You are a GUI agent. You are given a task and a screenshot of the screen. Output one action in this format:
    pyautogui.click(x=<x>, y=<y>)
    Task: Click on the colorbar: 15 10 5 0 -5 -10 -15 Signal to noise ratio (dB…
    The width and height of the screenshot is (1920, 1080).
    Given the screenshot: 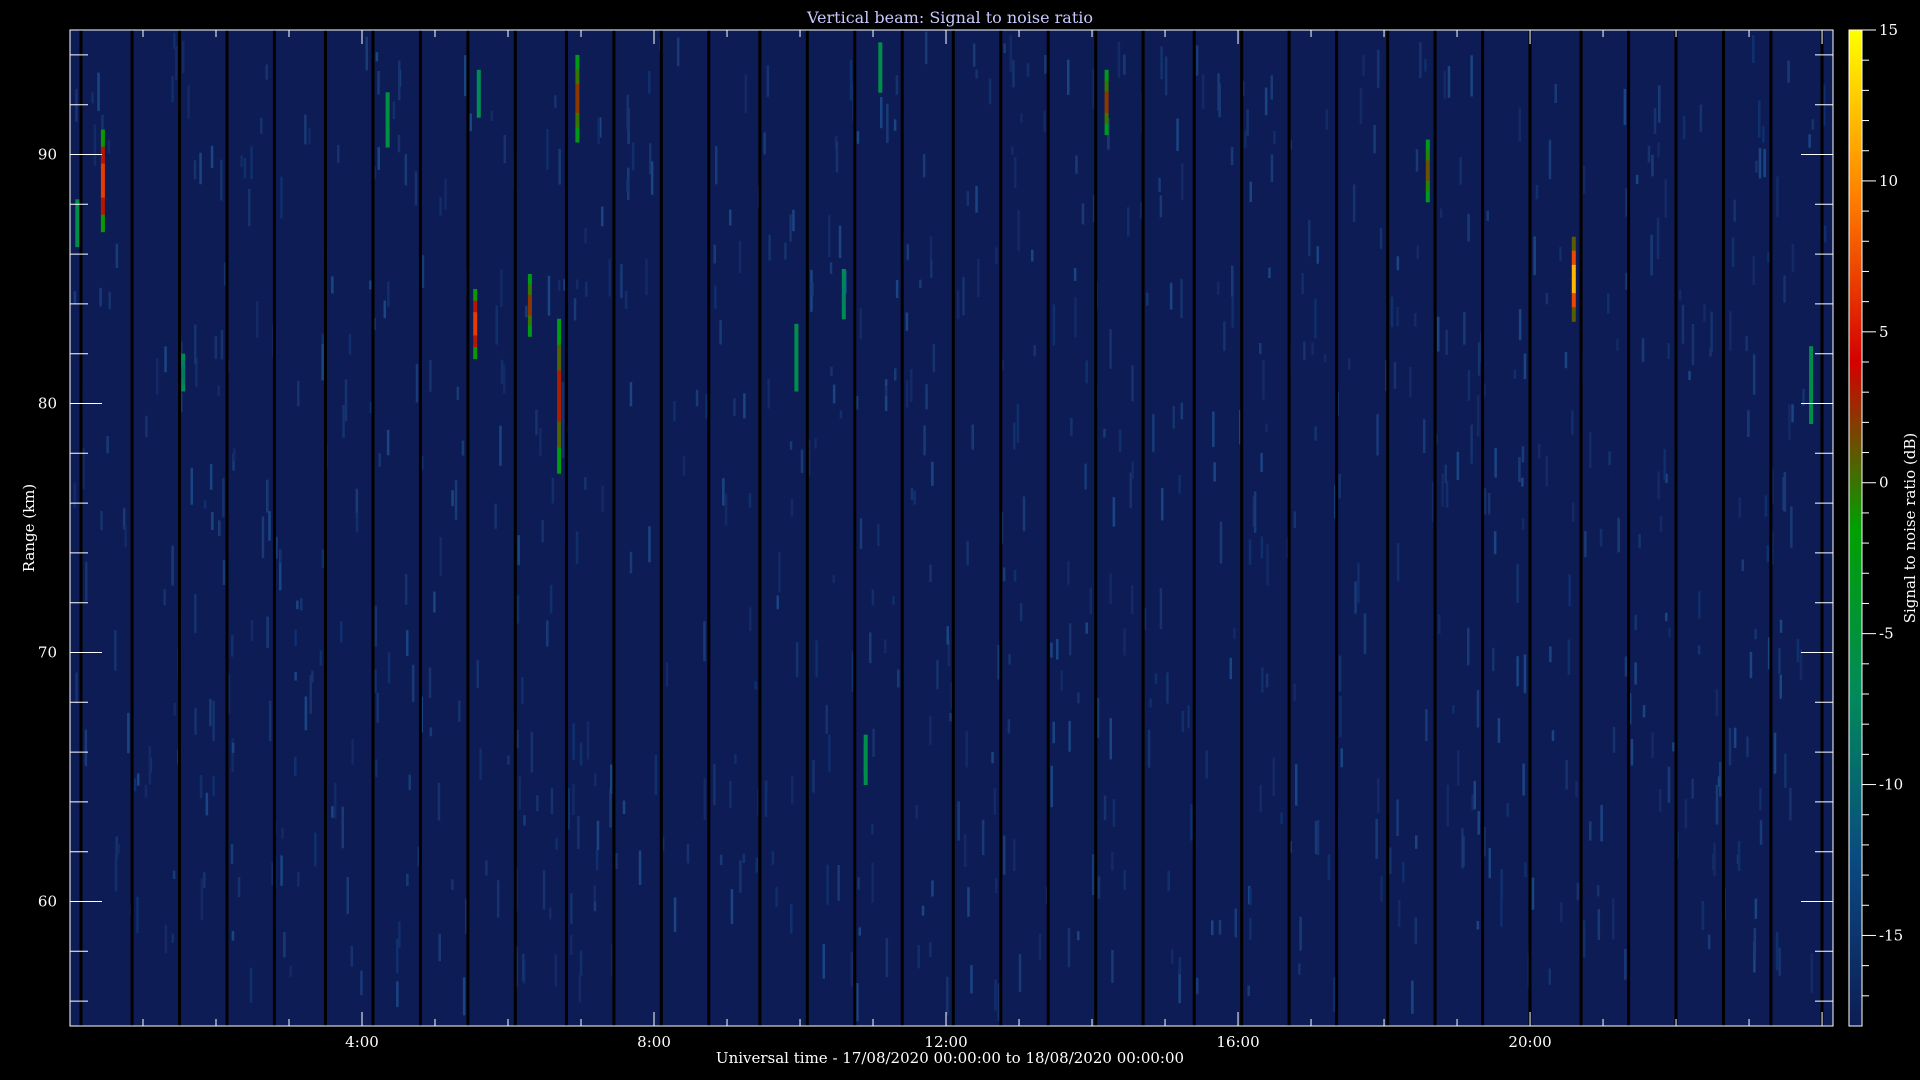 What is the action you would take?
    pyautogui.click(x=1883, y=524)
    